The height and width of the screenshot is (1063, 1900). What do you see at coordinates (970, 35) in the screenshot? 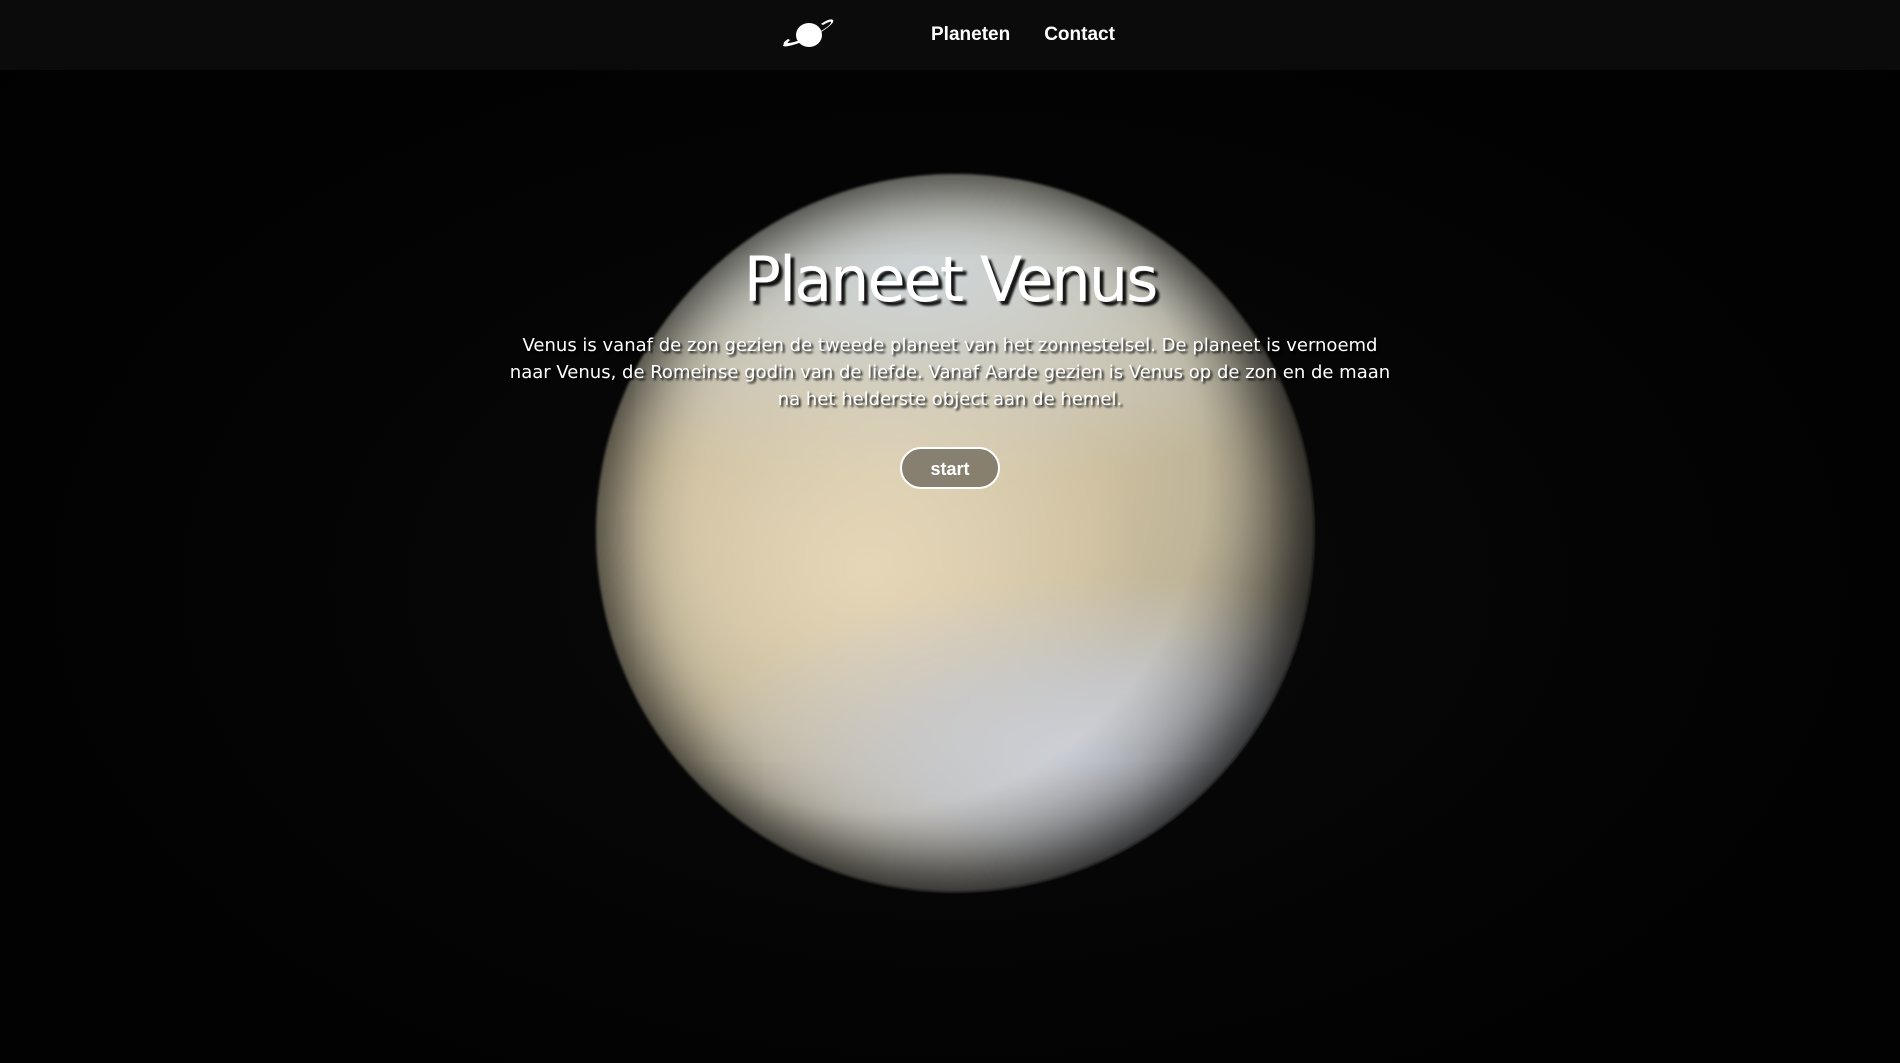
I see `nav-link-planeten: Planeten` at bounding box center [970, 35].